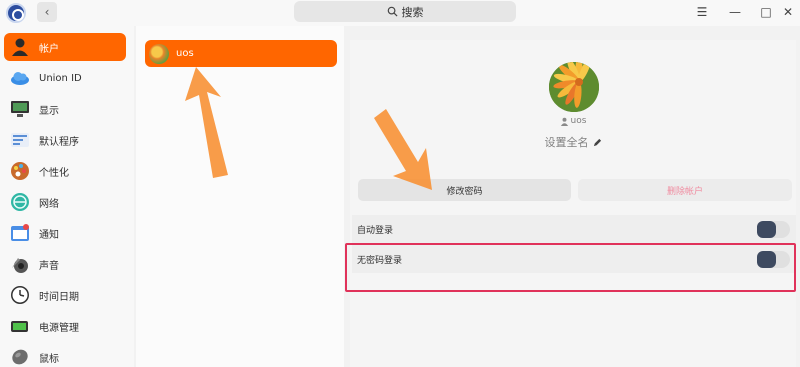  I want to click on auto-login-label: 自动登录, so click(375, 230).